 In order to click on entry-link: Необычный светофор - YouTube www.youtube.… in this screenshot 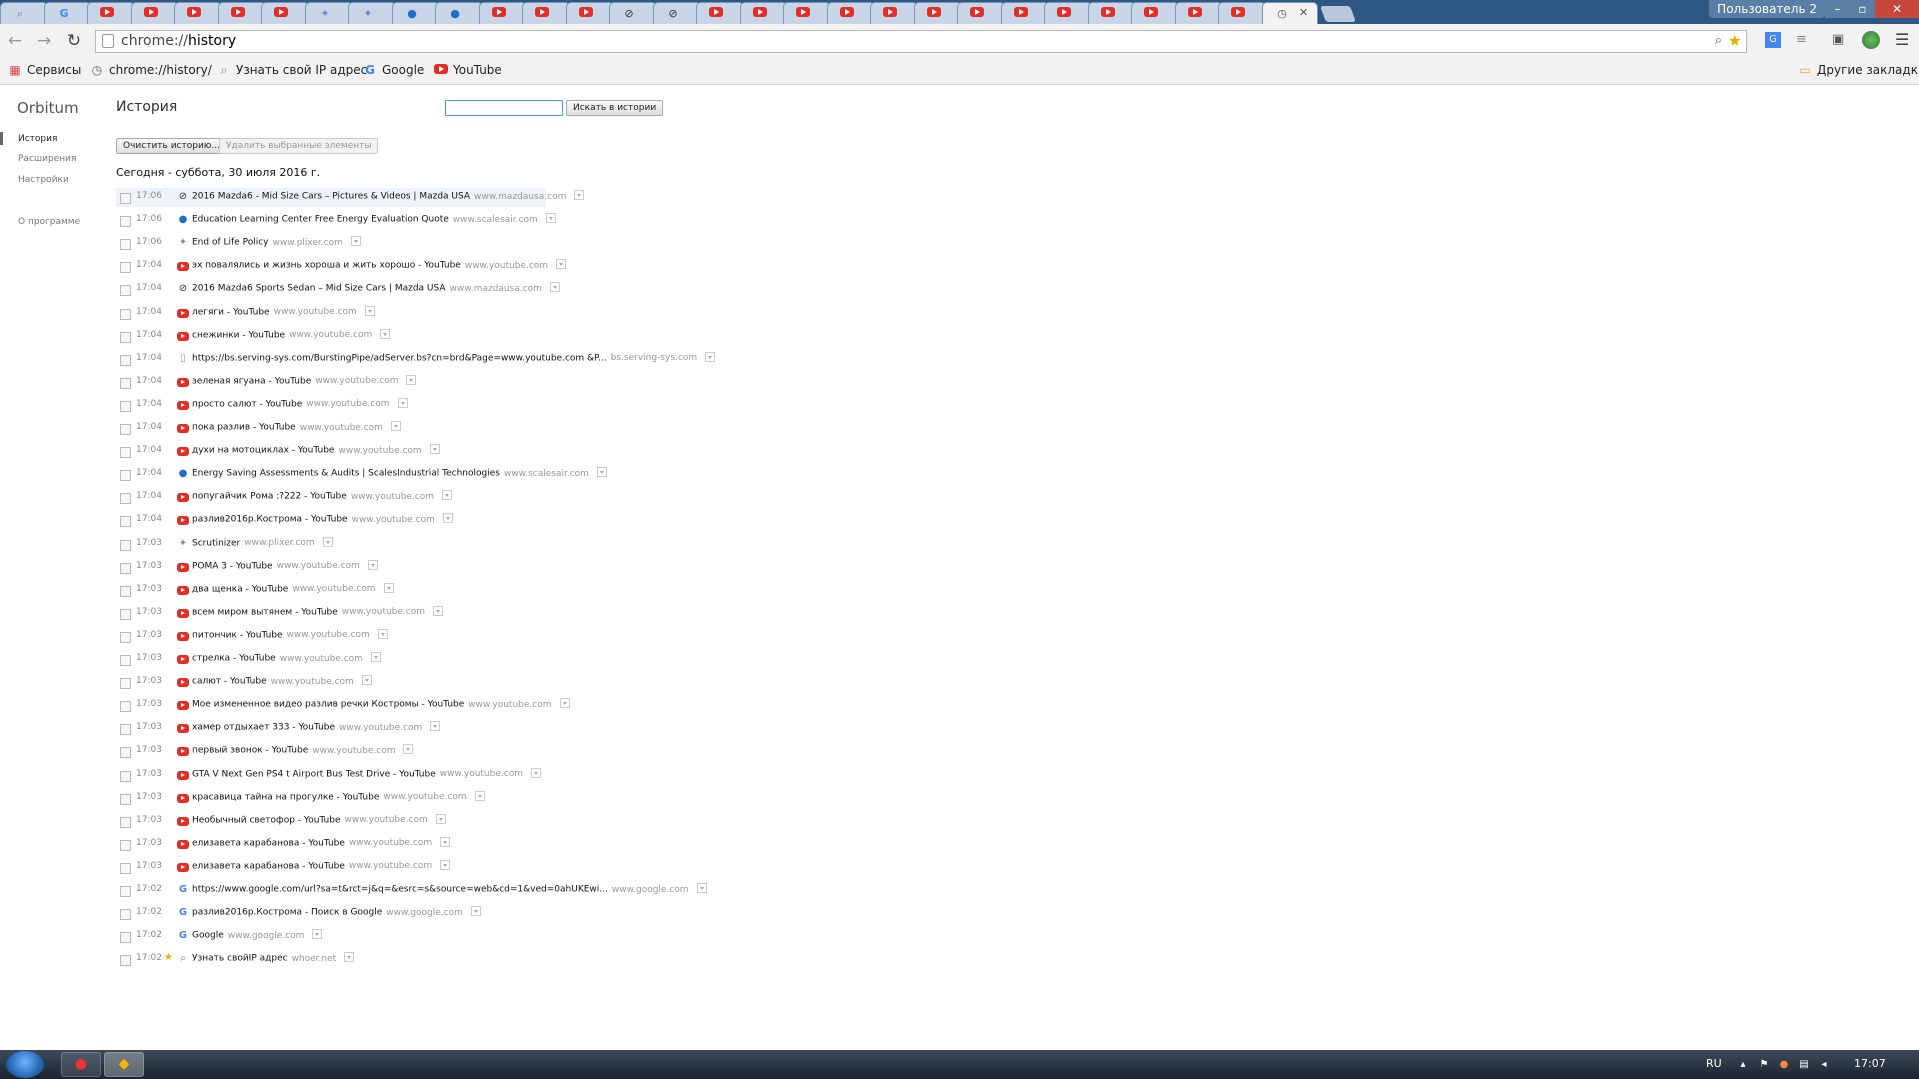, I will do `click(319, 819)`.